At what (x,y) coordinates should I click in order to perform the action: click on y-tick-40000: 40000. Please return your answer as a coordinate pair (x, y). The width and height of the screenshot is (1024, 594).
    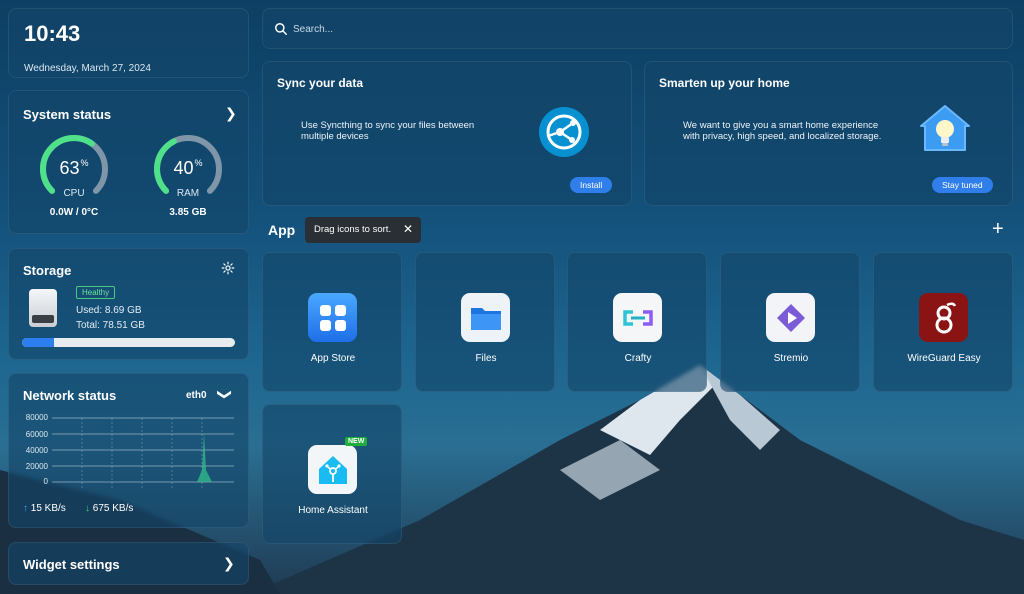
    Looking at the image, I should click on (36, 450).